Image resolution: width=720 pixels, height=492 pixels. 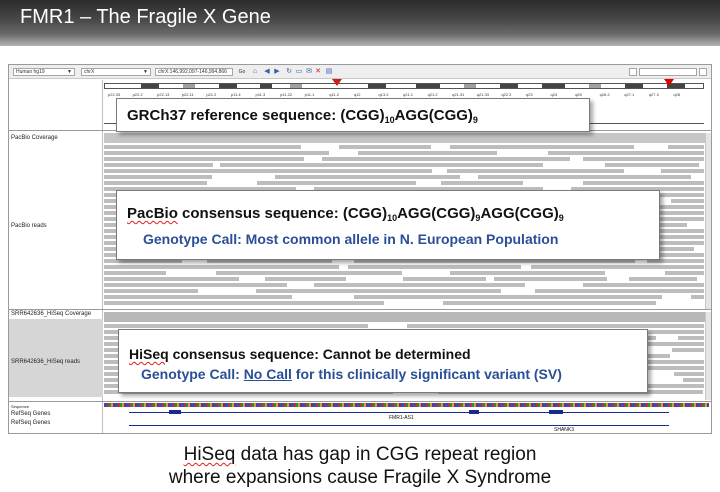 What do you see at coordinates (529, 94) in the screenshot?
I see `ideogram-band-label: q23` at bounding box center [529, 94].